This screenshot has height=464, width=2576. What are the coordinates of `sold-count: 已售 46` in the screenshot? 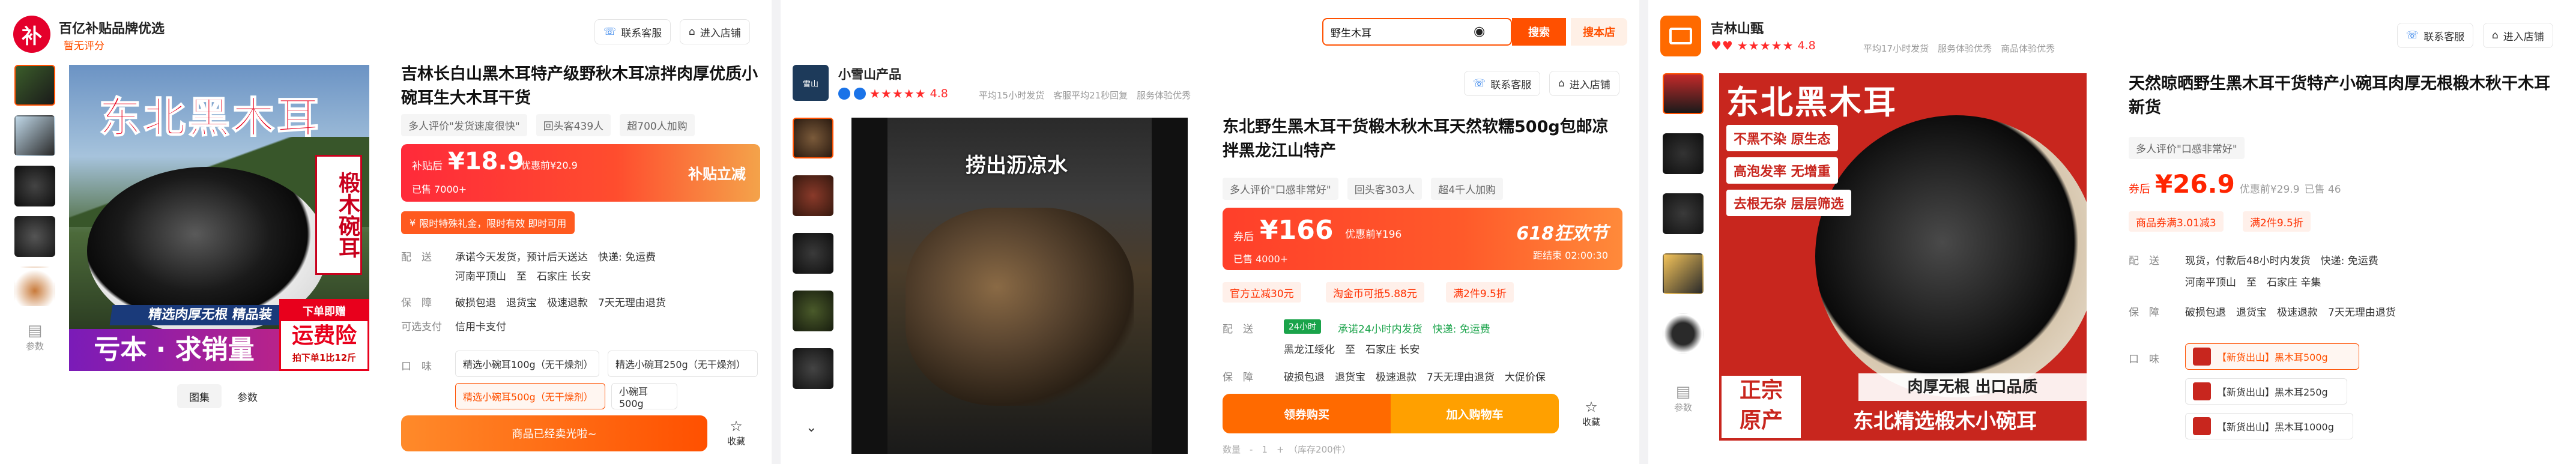 It's located at (2322, 190).